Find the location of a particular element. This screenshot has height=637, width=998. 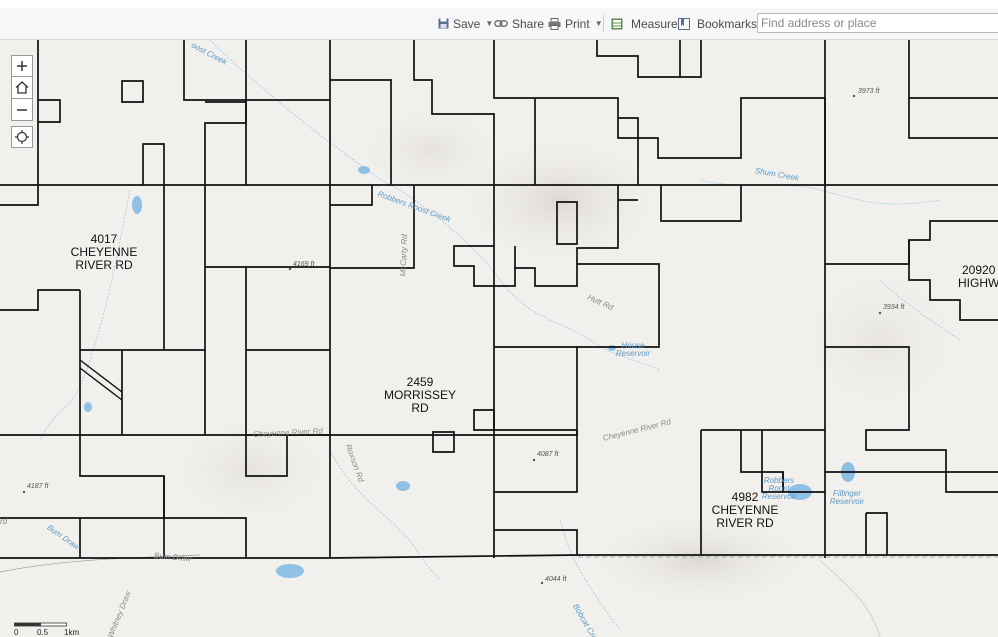

home-icon is located at coordinates (22, 87).